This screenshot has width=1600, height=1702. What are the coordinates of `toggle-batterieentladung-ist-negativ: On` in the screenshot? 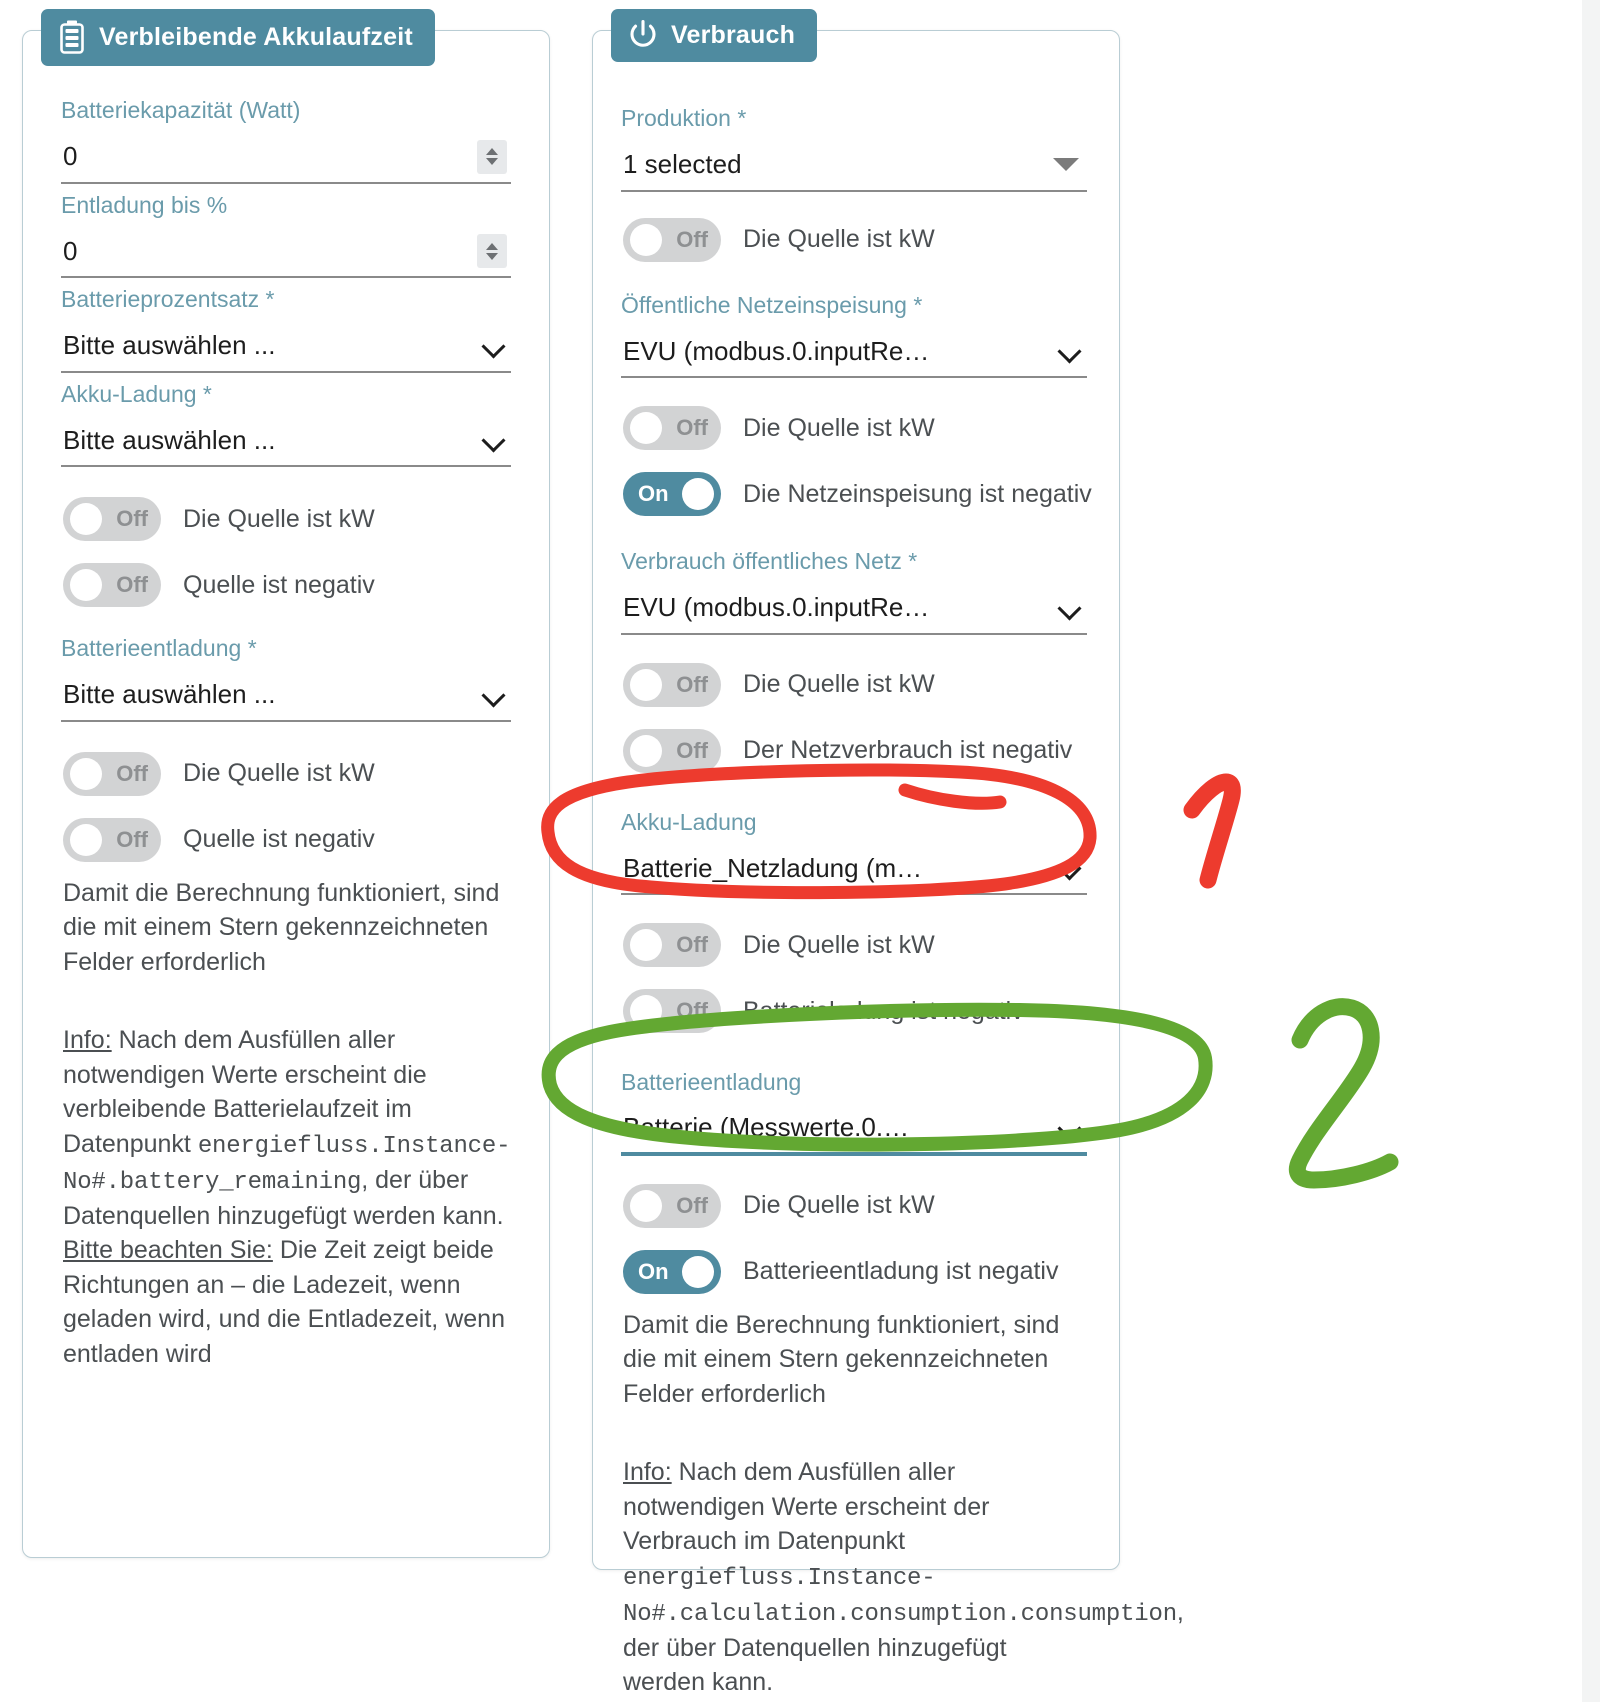 It's located at (672, 1271).